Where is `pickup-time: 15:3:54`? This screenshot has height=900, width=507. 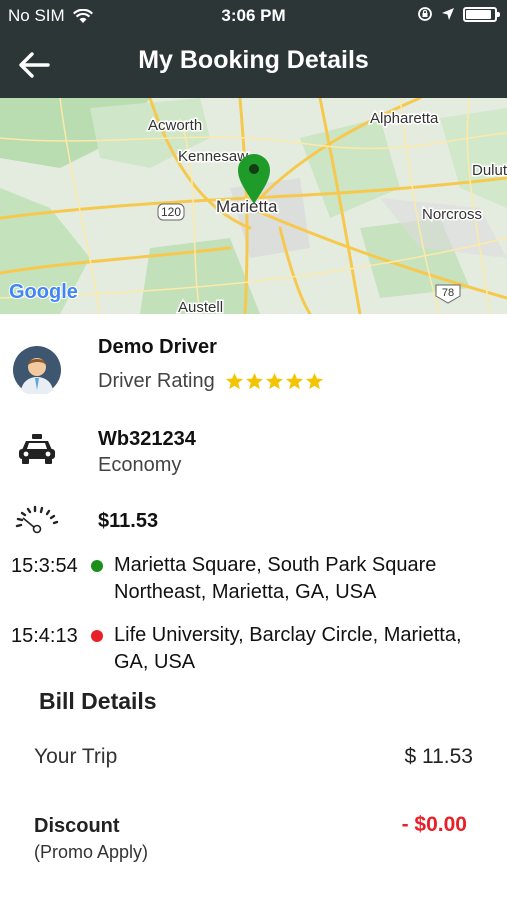 pickup-time: 15:3:54 is located at coordinates (44, 566).